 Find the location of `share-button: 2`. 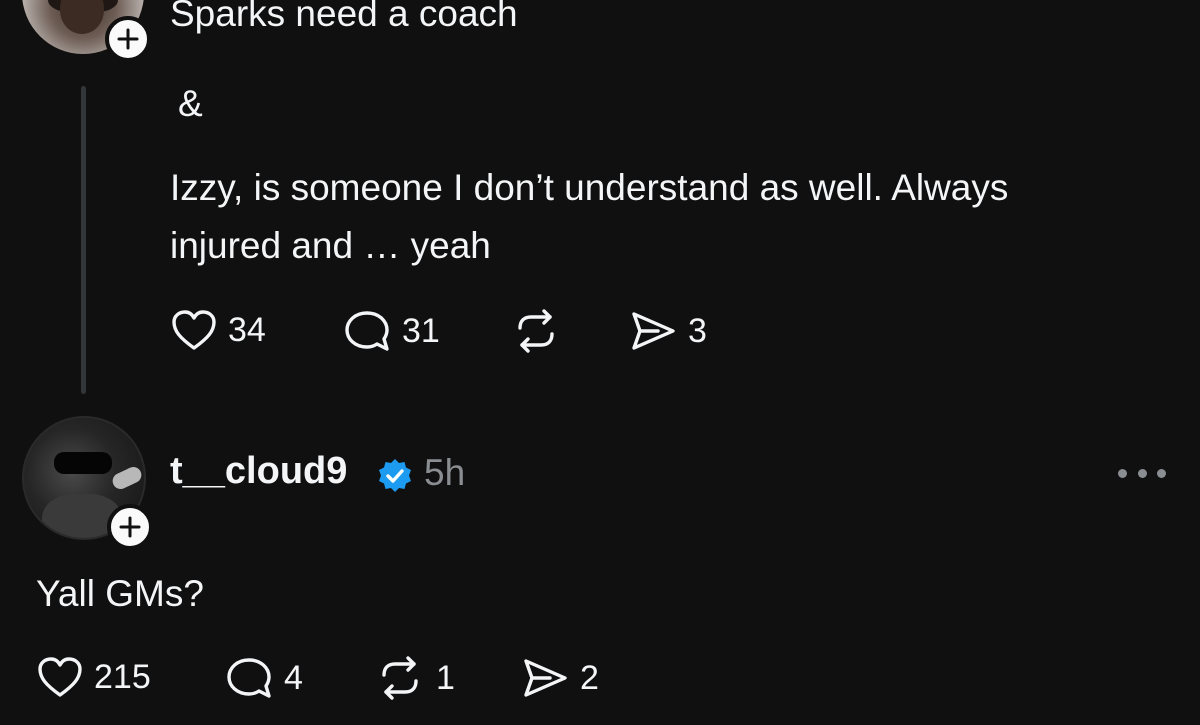

share-button: 2 is located at coordinates (559, 678).